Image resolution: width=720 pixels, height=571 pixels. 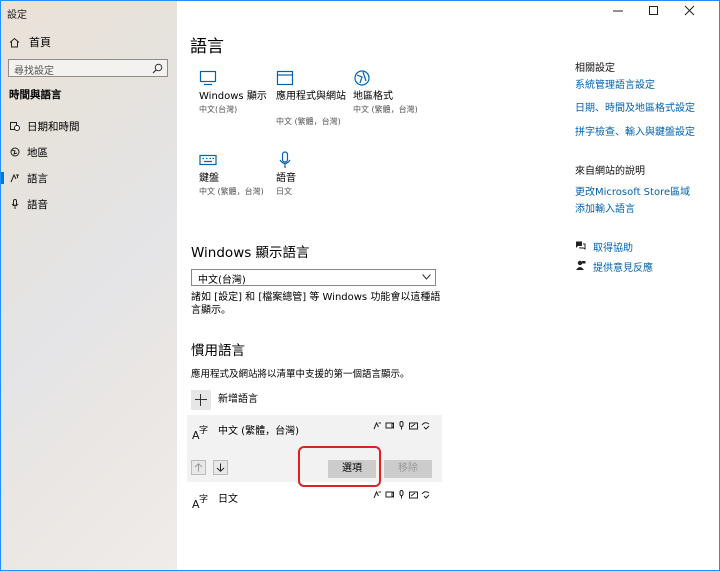 I want to click on arrow-up-icon, so click(x=198, y=467).